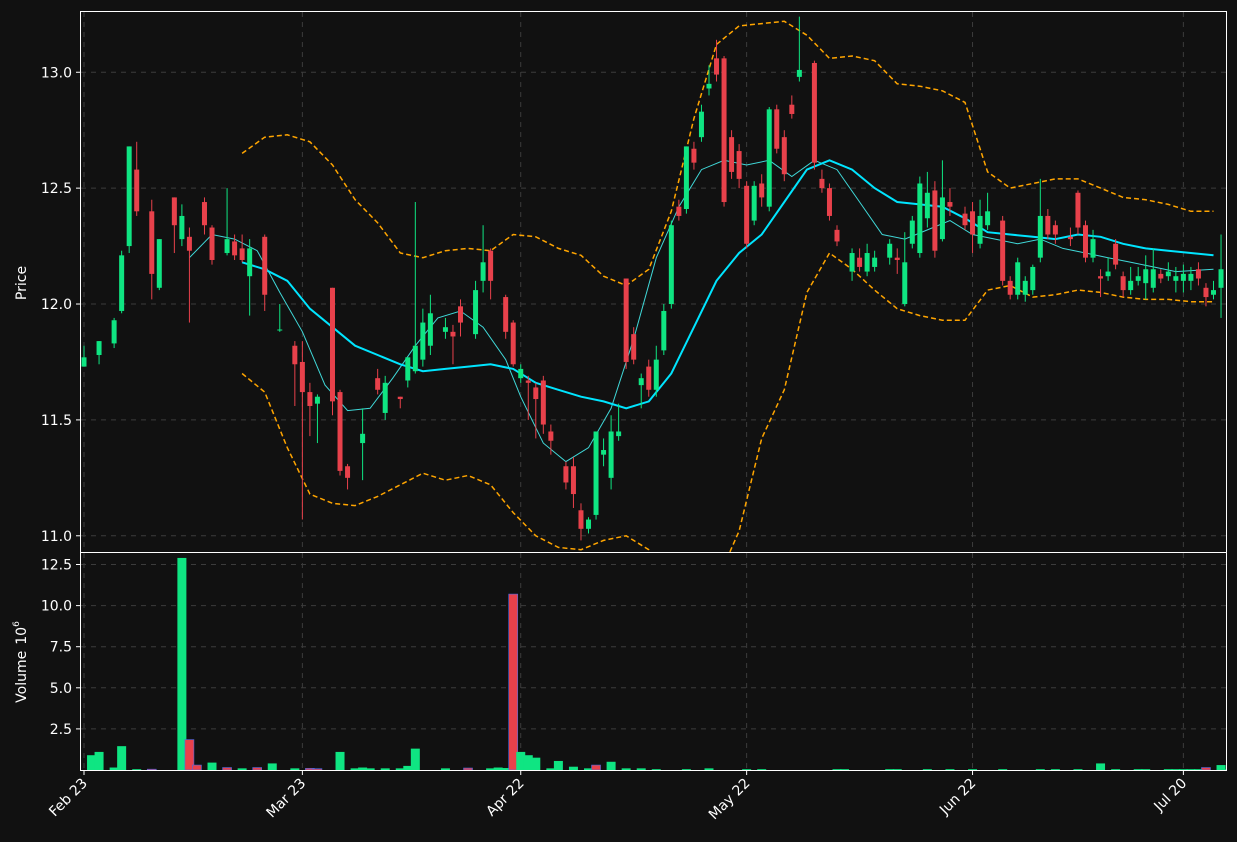  Describe the element at coordinates (17, 624) in the screenshot. I see `volume-unit-exp: 6` at that location.